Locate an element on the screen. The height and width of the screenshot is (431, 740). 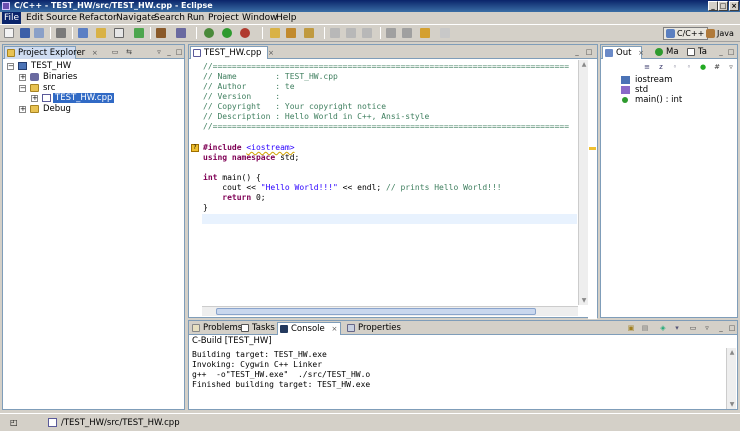
fast-view-icon: ◰ is located at coordinates (14, 422).